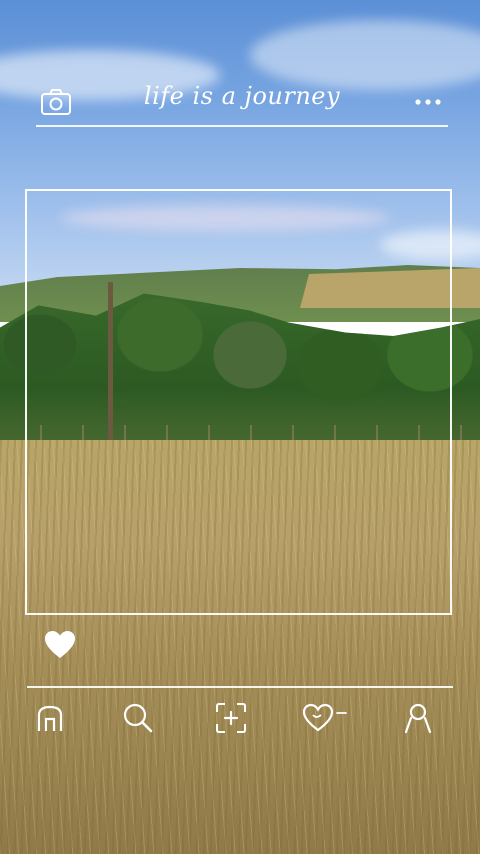 The height and width of the screenshot is (854, 480). Describe the element at coordinates (231, 718) in the screenshot. I see `add-post-icon` at that location.